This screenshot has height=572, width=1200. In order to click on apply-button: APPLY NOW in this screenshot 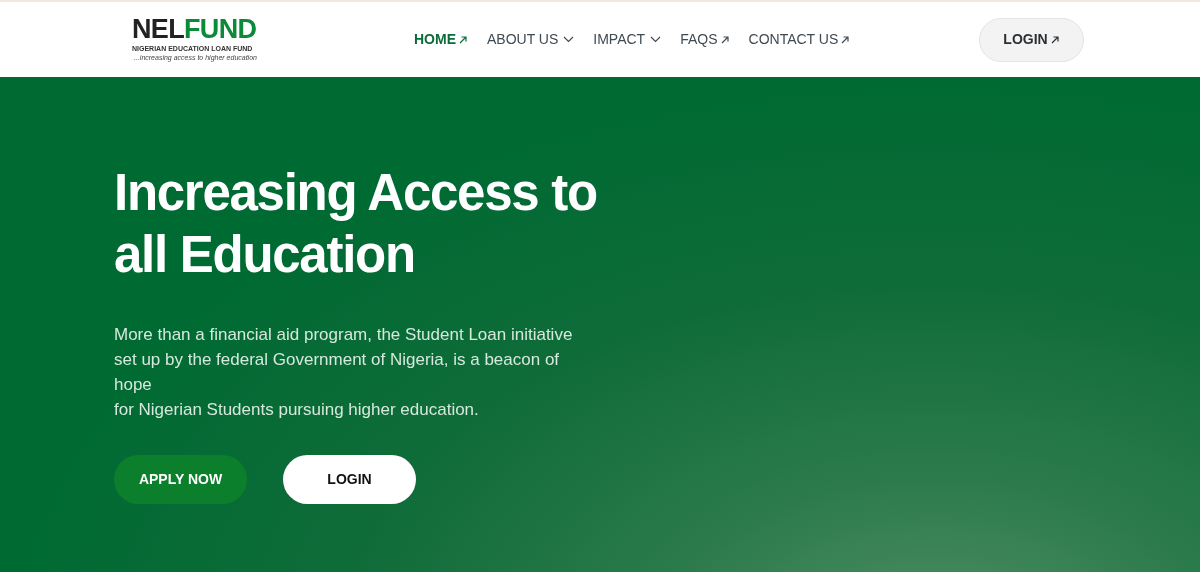, I will do `click(180, 479)`.